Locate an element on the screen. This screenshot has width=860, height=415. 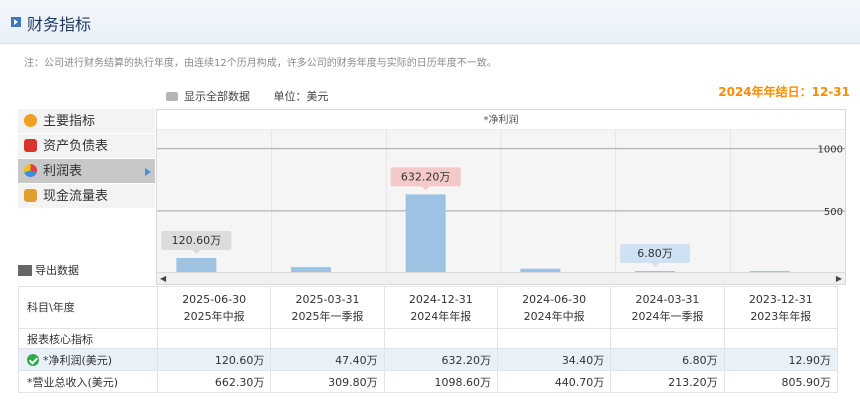
row-label: *营业总收入(美元) is located at coordinates (88, 381).